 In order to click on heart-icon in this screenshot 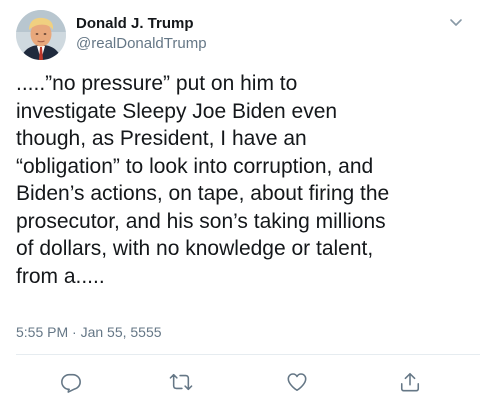, I will do `click(297, 382)`.